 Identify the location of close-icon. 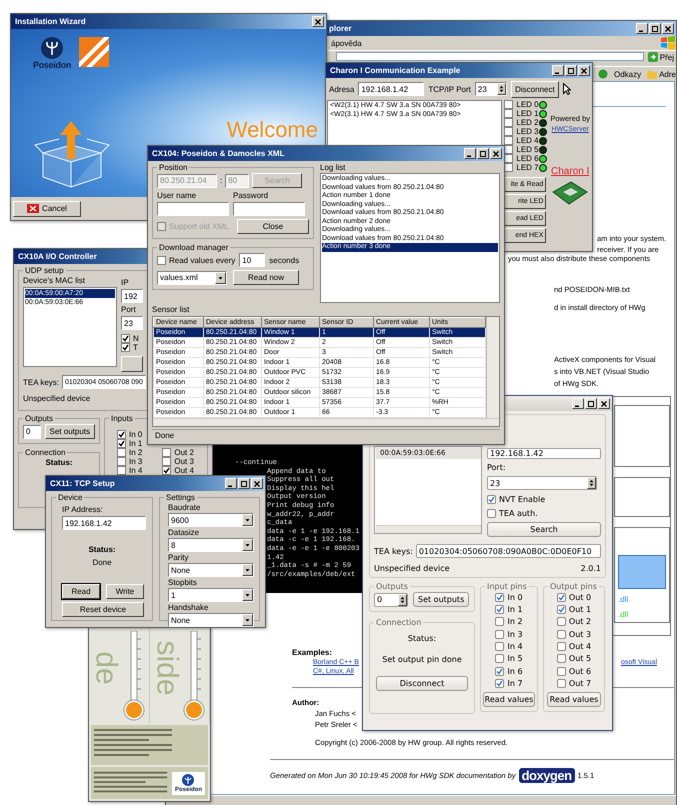
(257, 483).